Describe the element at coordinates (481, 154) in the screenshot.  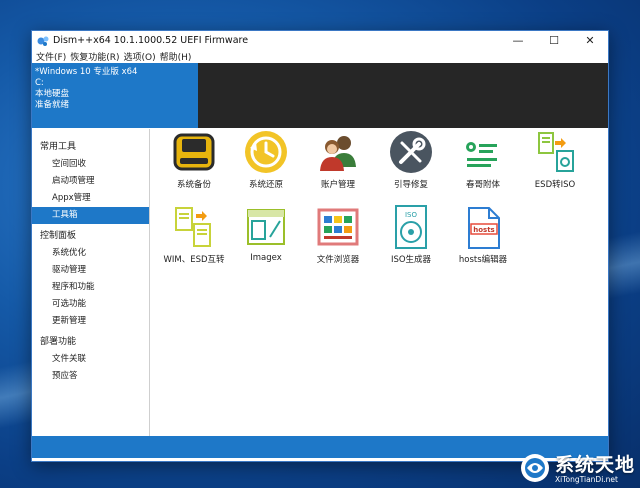
I see `settings-list-icon` at that location.